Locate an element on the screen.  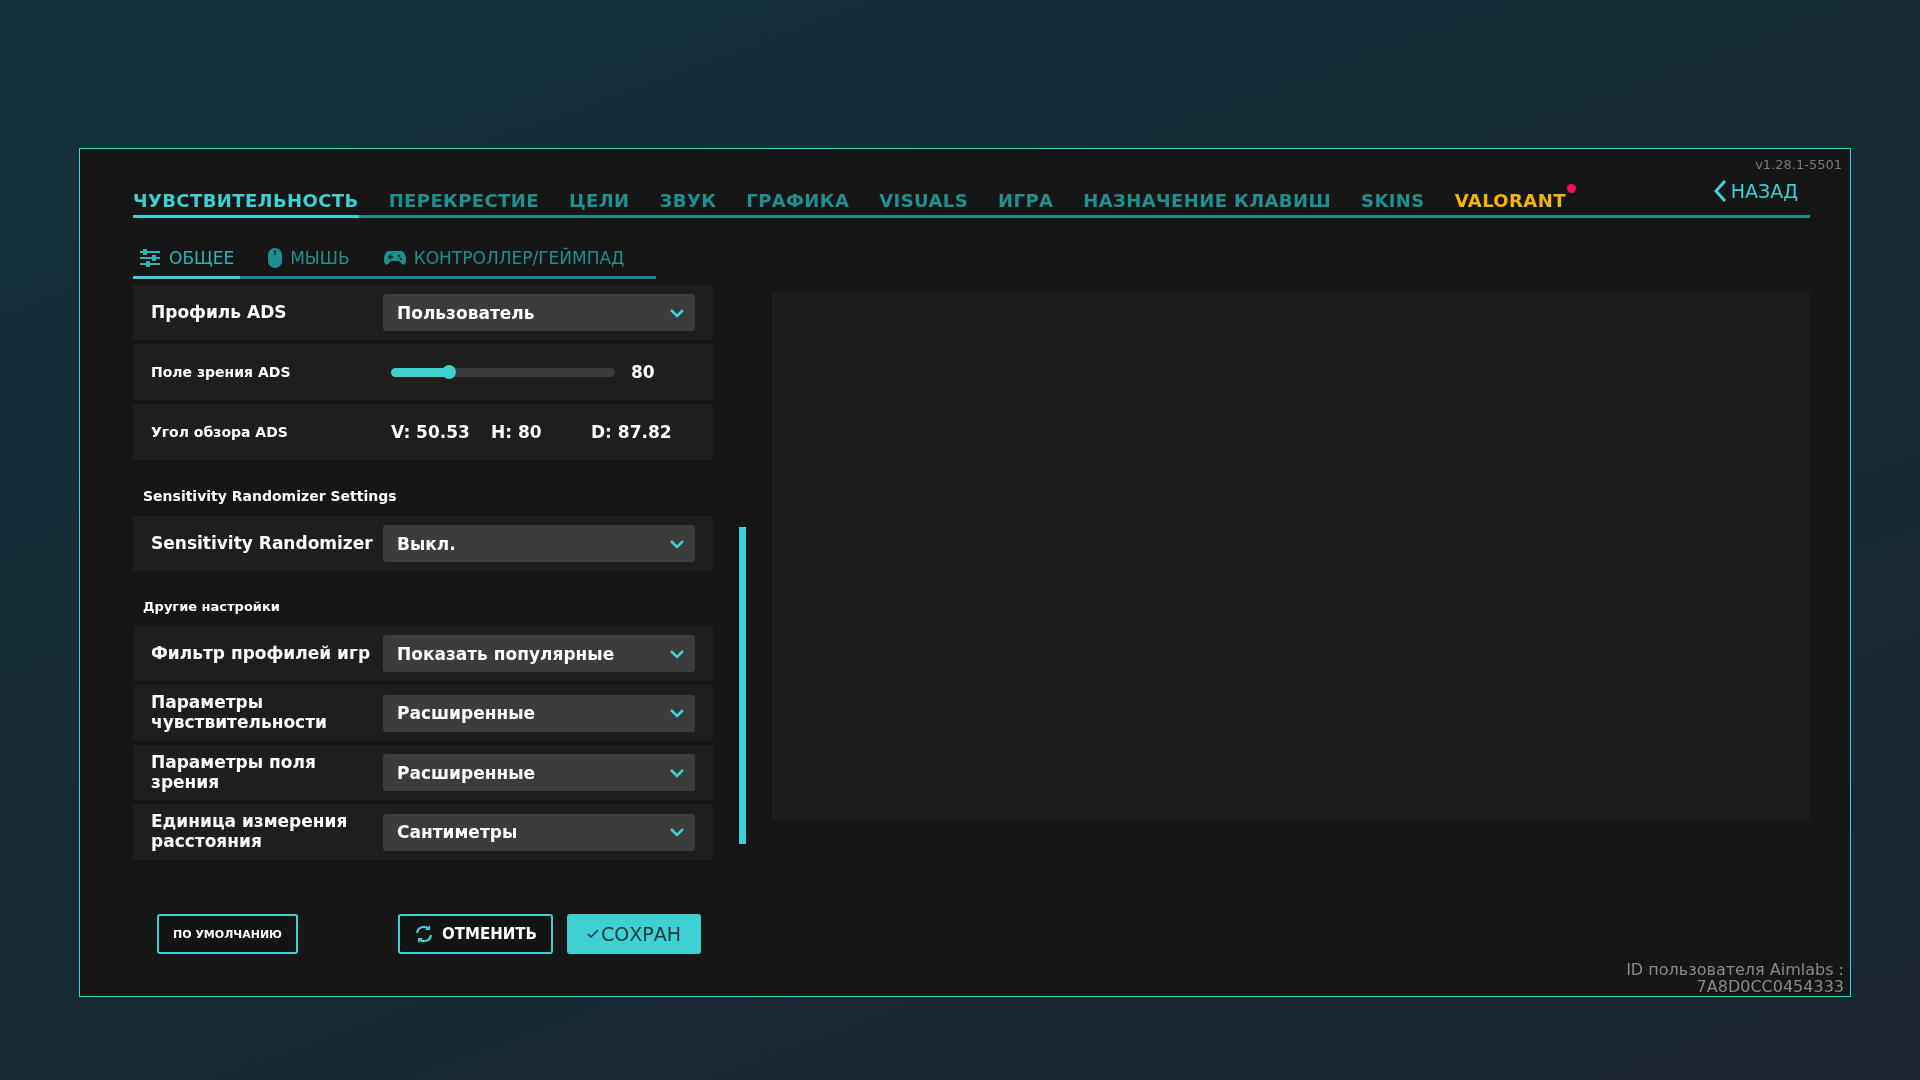
angle-value: H: 80 is located at coordinates (517, 432).